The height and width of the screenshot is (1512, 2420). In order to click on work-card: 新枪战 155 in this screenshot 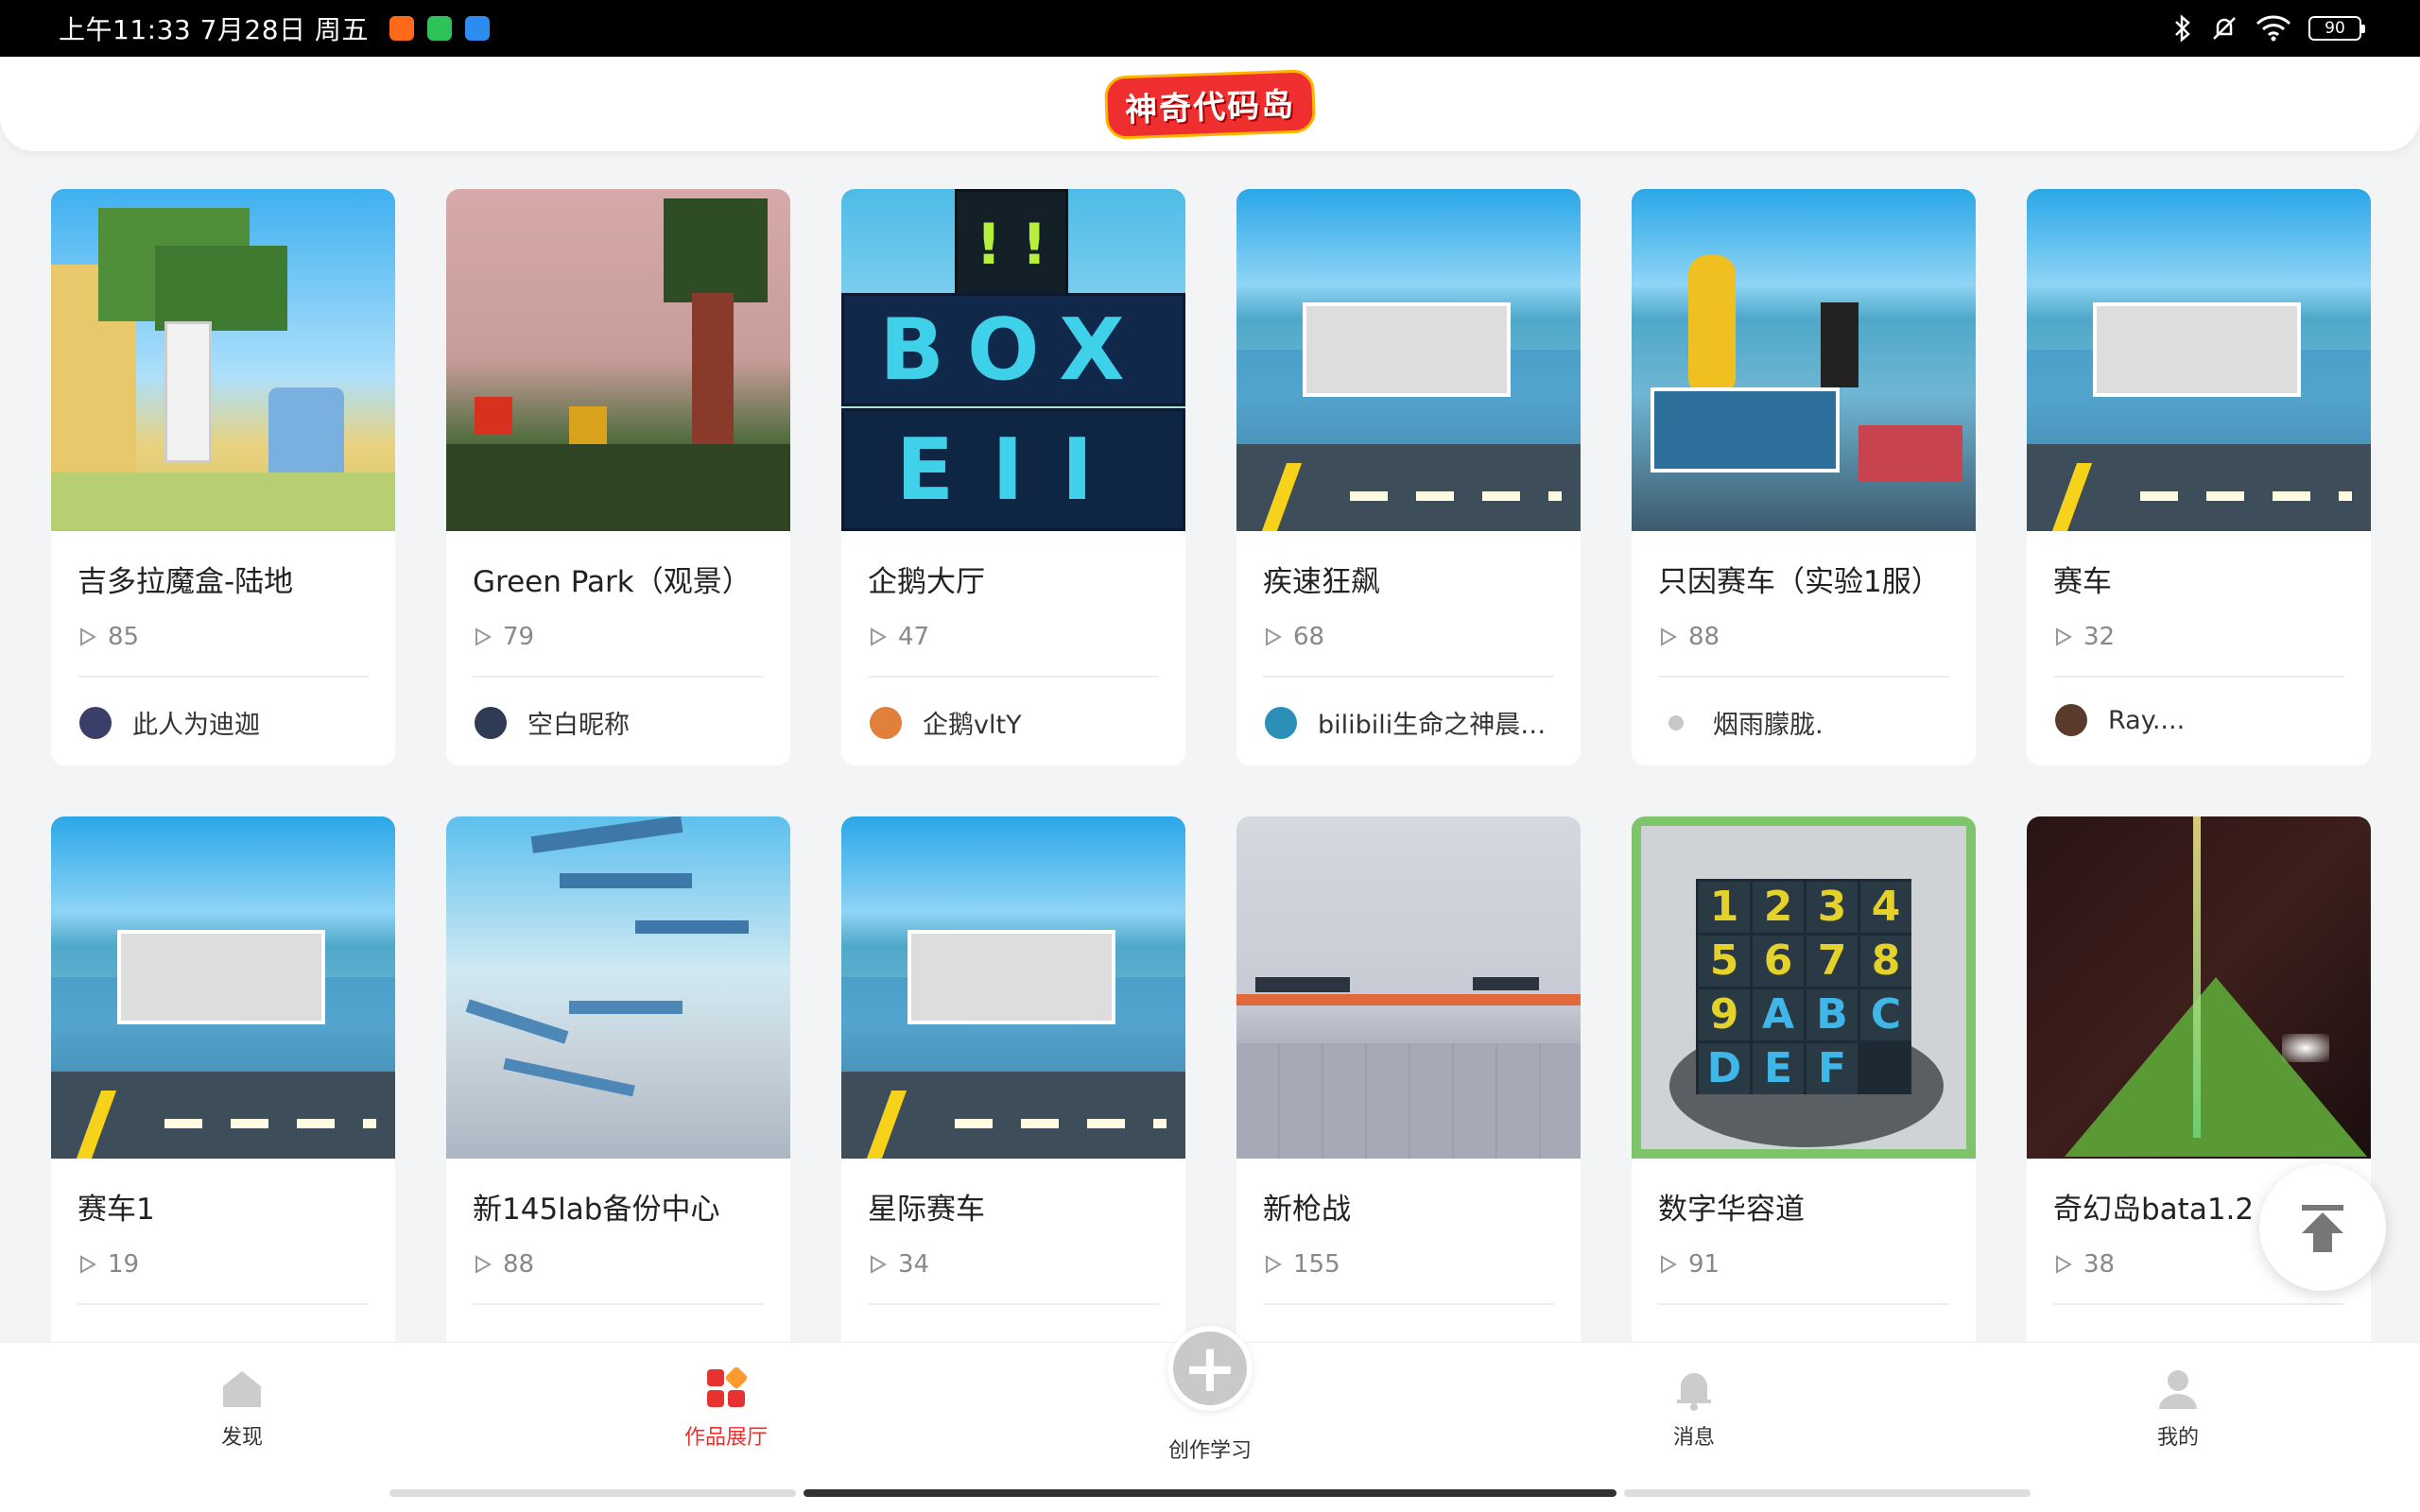, I will do `click(1409, 1104)`.